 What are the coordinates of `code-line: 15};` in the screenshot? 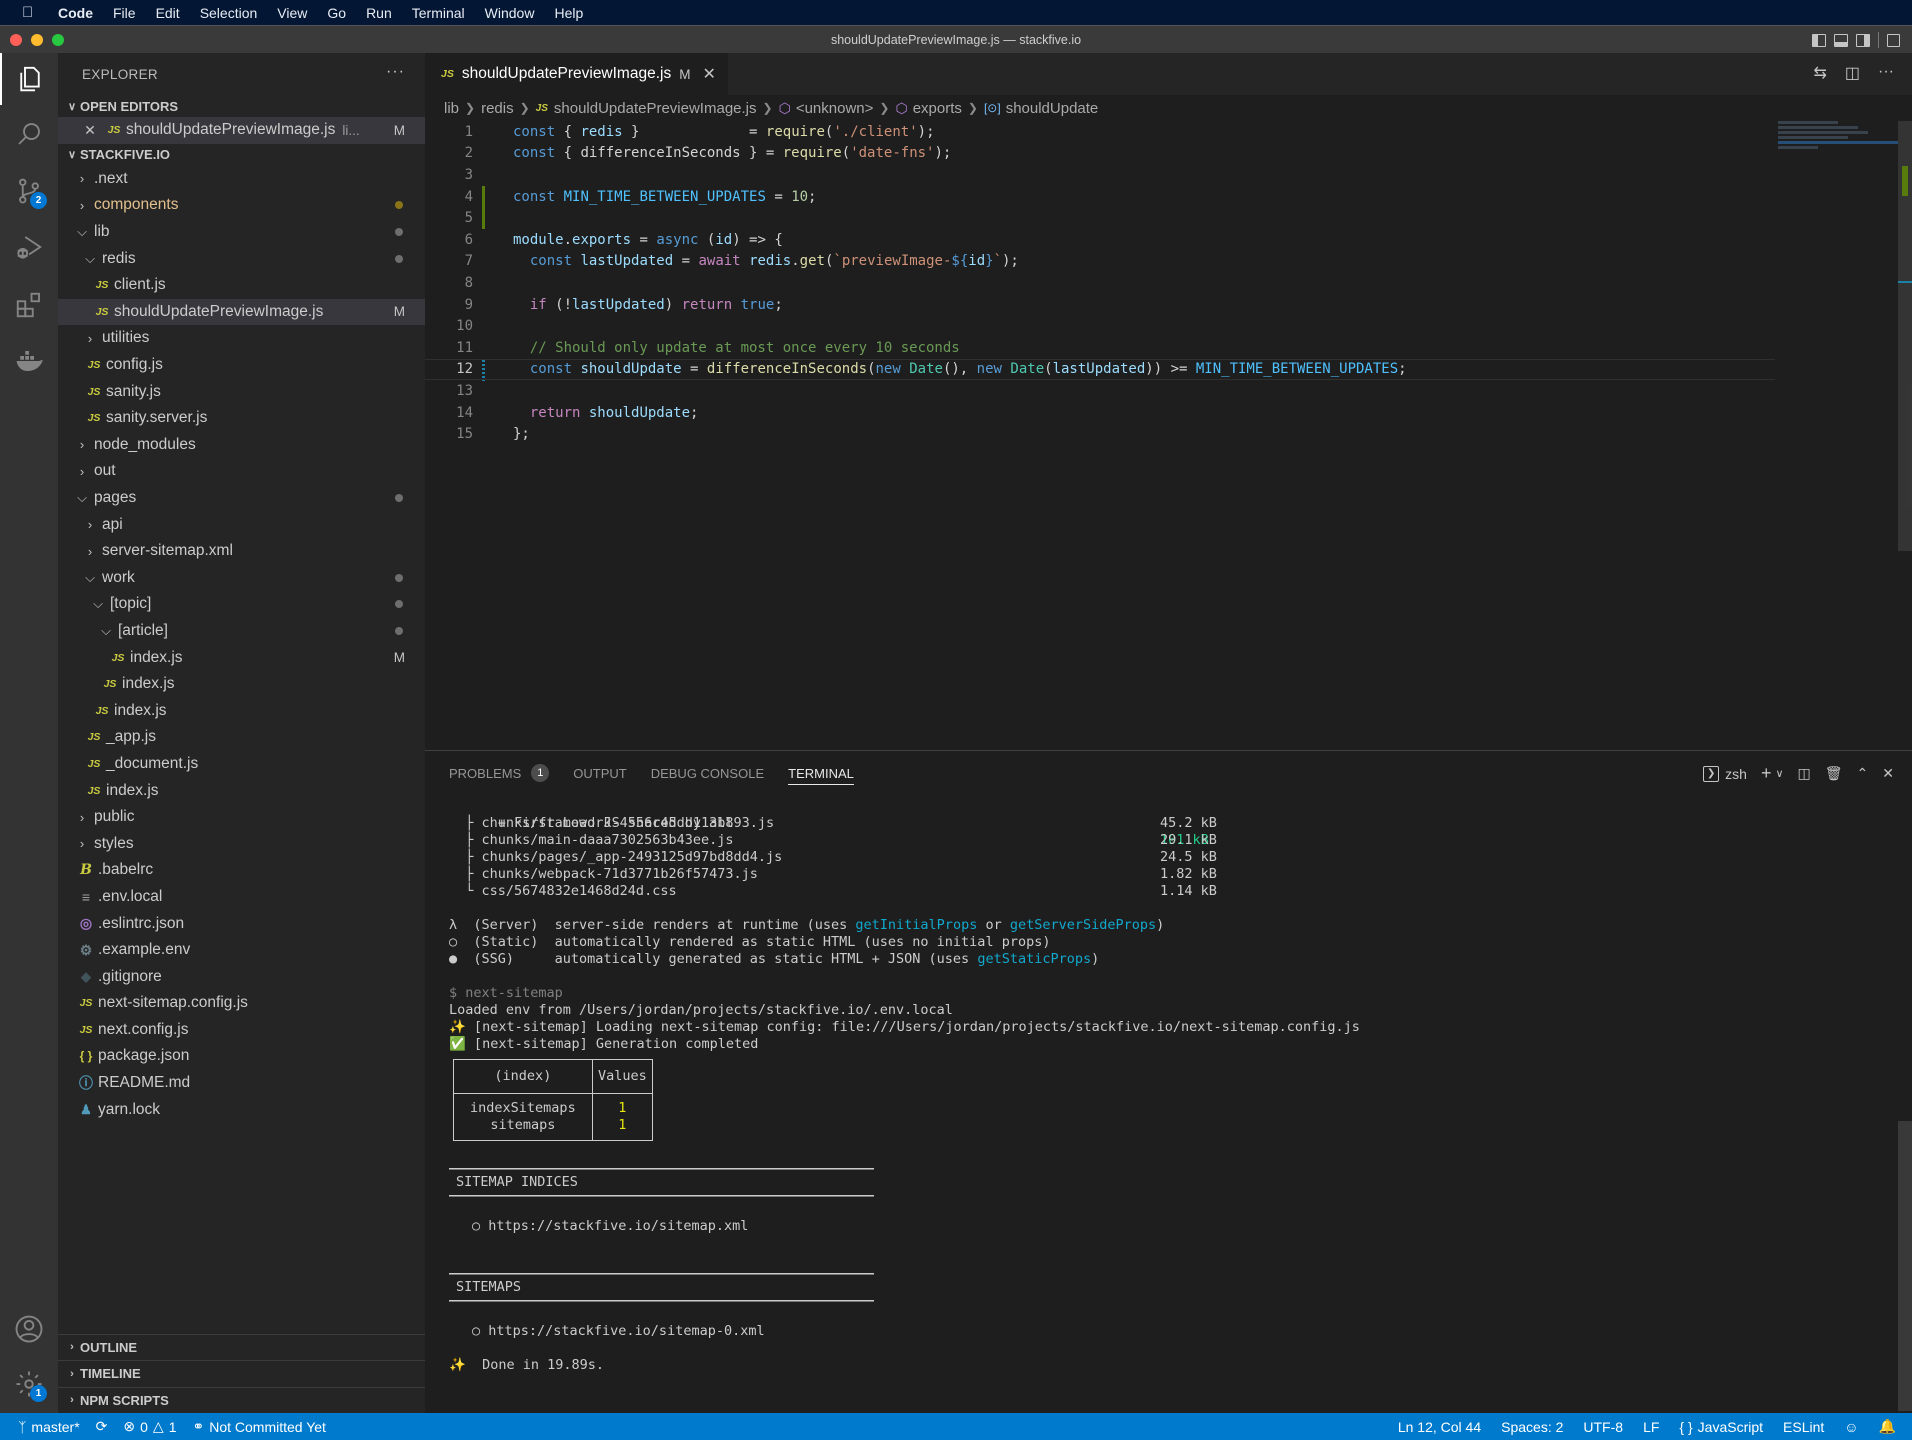 It's located at (1100, 434).